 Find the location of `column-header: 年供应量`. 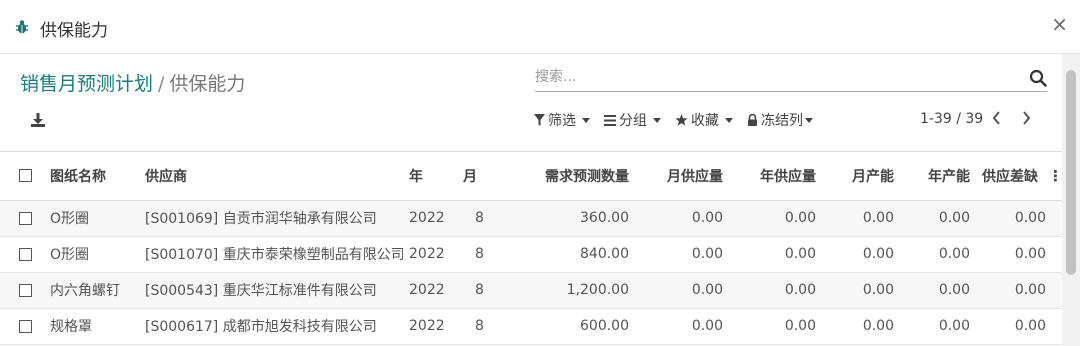

column-header: 年供应量 is located at coordinates (775, 176).